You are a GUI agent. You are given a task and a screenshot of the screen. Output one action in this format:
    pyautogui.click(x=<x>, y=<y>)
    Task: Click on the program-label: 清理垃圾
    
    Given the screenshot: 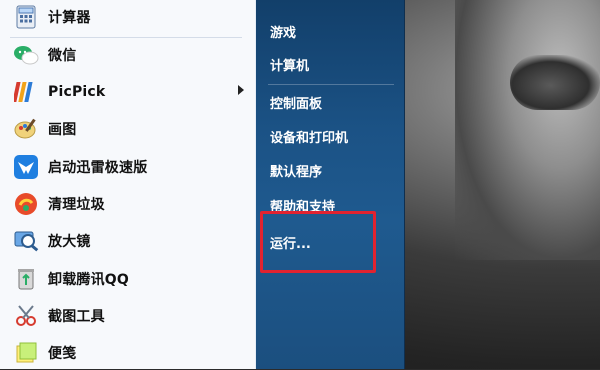 What is the action you would take?
    pyautogui.click(x=76, y=205)
    